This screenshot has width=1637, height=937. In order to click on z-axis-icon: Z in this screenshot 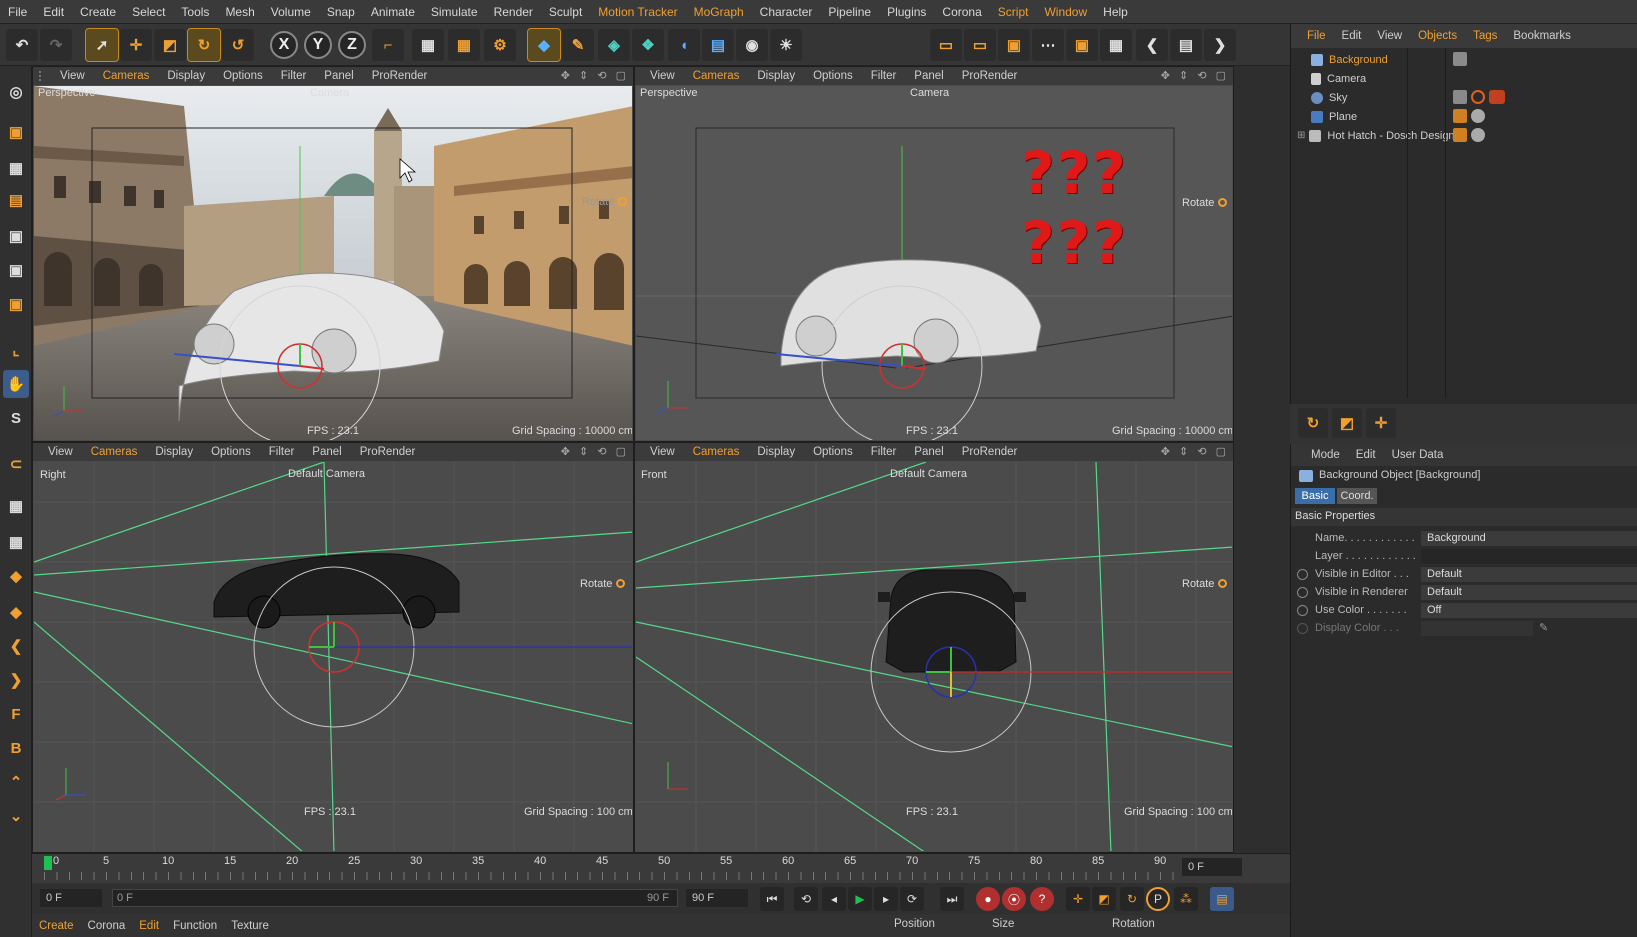, I will do `click(352, 45)`.